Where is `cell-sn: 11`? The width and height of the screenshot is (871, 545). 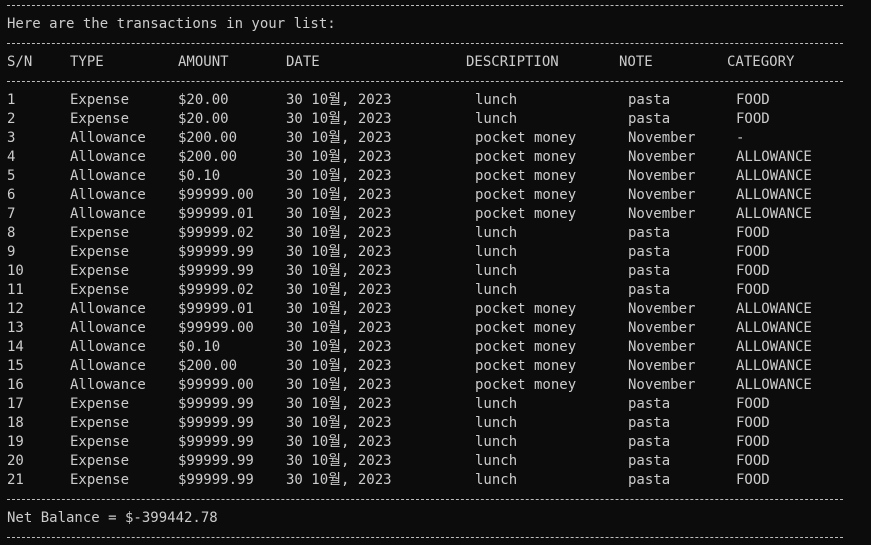 cell-sn: 11 is located at coordinates (15, 290).